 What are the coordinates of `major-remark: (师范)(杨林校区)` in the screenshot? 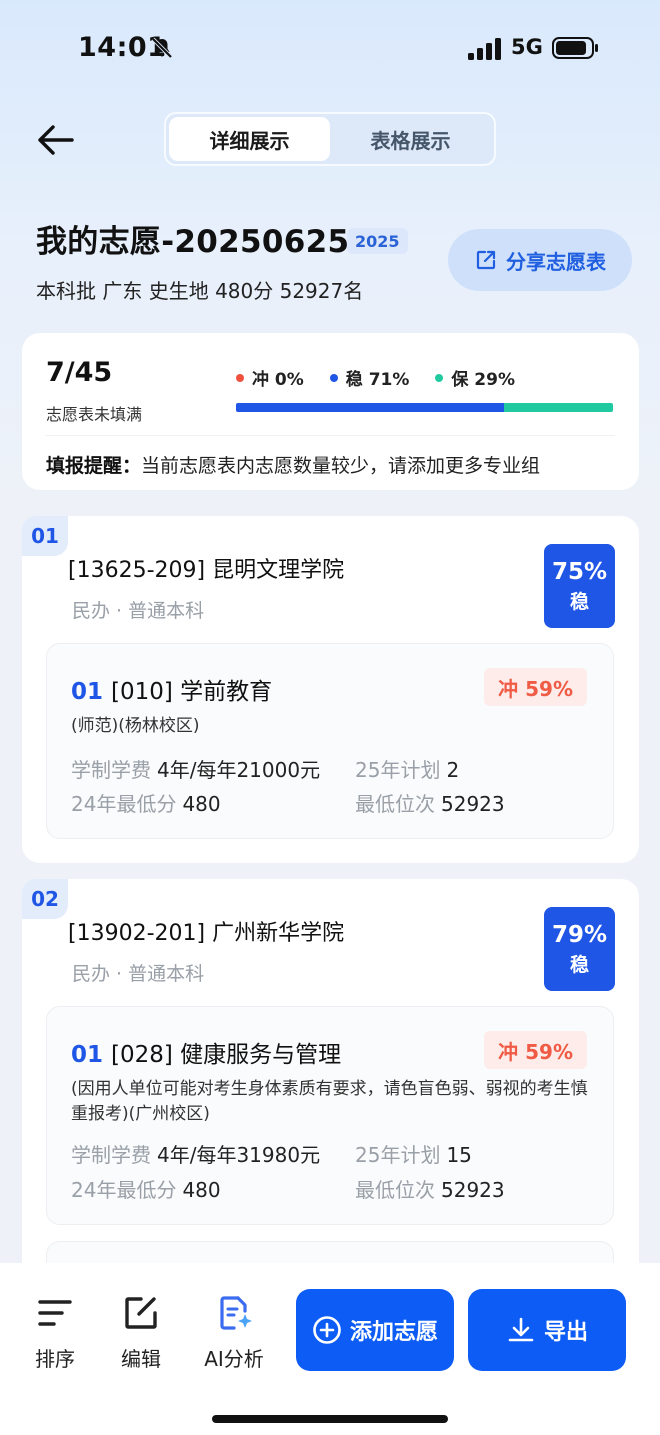 It's located at (135, 726).